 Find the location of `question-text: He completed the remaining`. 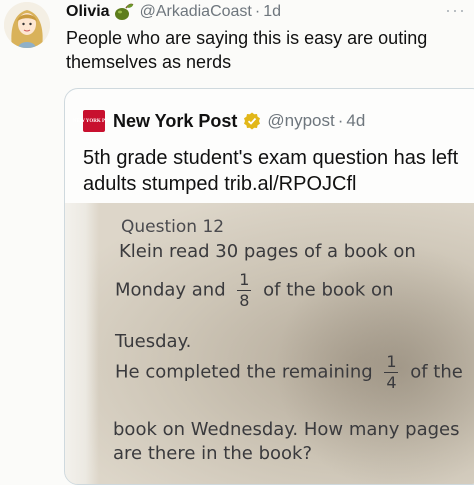

question-text: He completed the remaining is located at coordinates (244, 372).